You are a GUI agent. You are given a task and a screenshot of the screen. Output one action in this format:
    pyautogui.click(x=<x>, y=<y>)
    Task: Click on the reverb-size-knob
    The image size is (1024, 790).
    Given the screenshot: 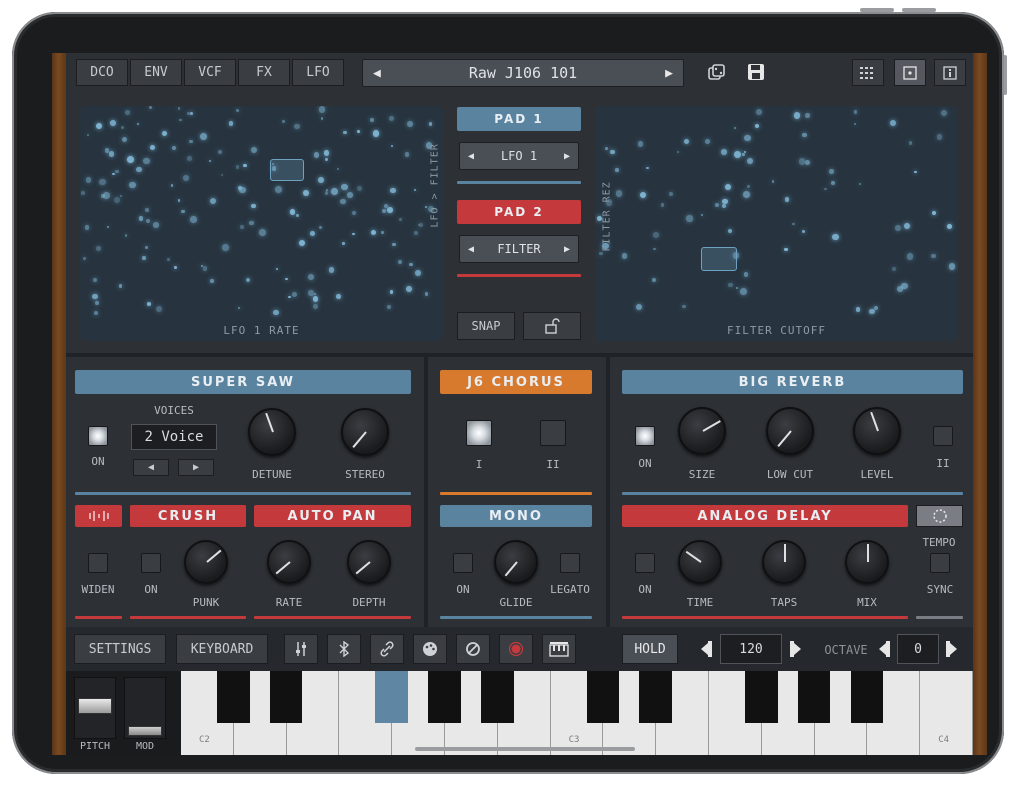 What is the action you would take?
    pyautogui.click(x=702, y=431)
    